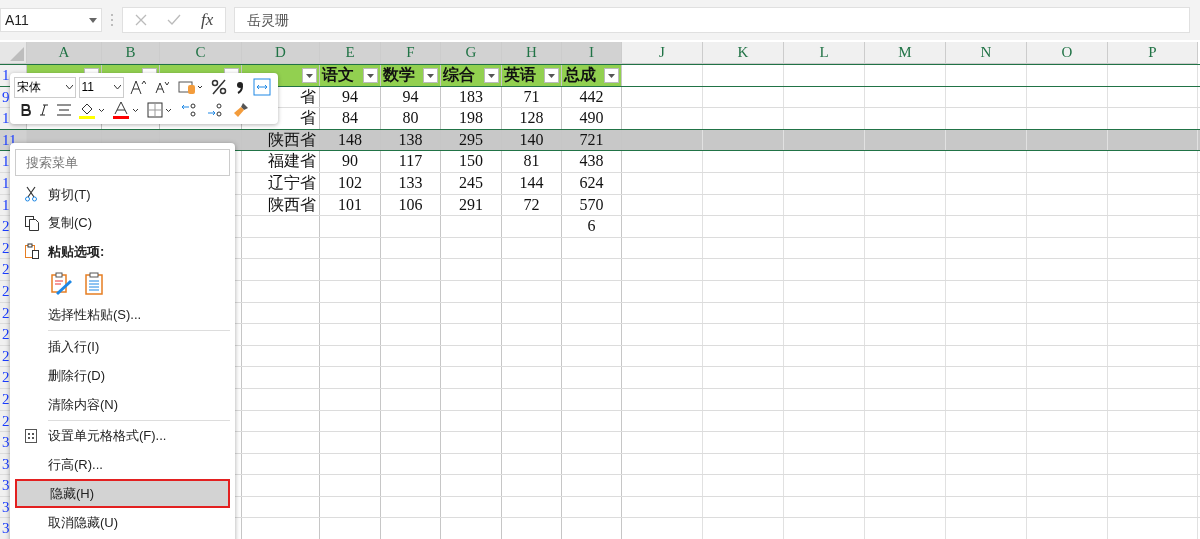 The image size is (1200, 539). Describe the element at coordinates (29, 87) in the screenshot. I see `font-name: 宋体` at that location.